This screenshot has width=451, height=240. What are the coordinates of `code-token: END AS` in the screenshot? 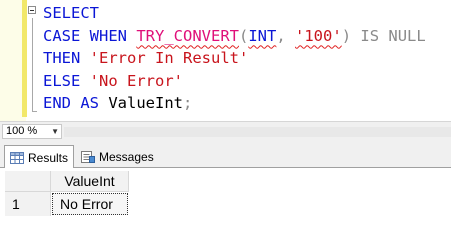 It's located at (76, 103).